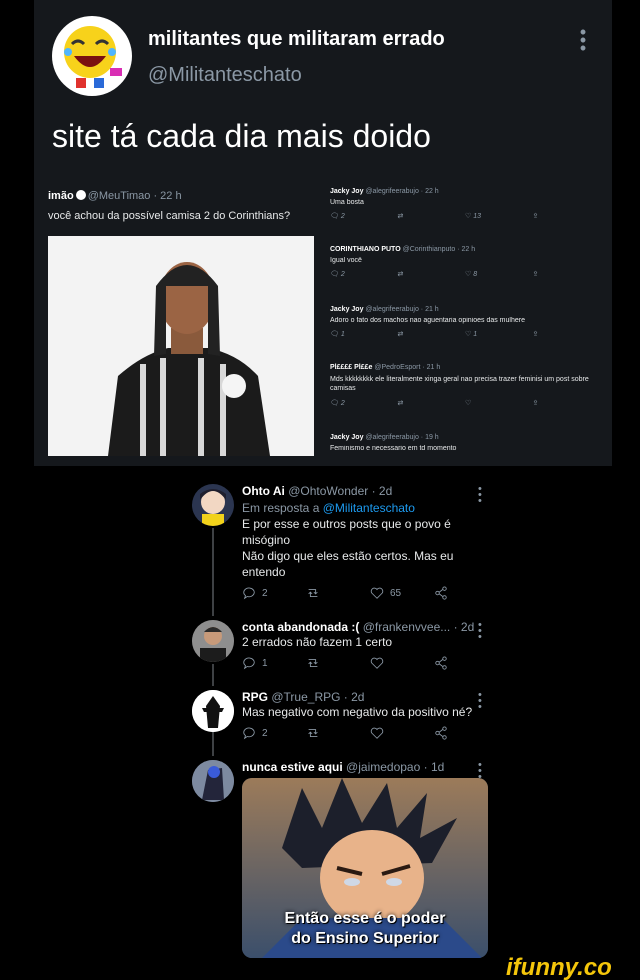 The width and height of the screenshot is (640, 980). I want to click on corinthians-shirt-photo, so click(181, 346).